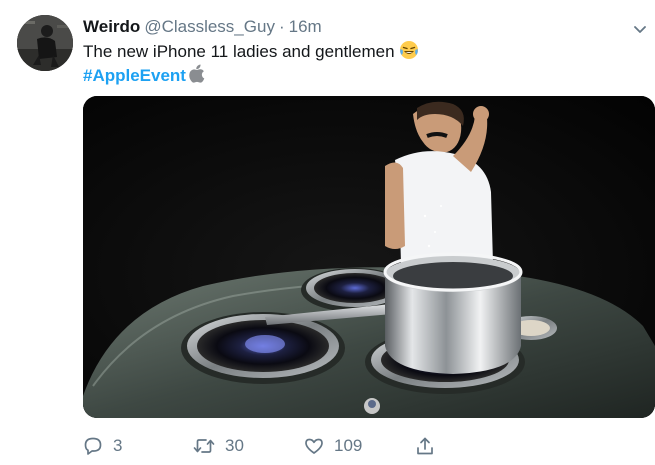 Image resolution: width=655 pixels, height=465 pixels. What do you see at coordinates (348, 445) in the screenshot?
I see `like-count: 109` at bounding box center [348, 445].